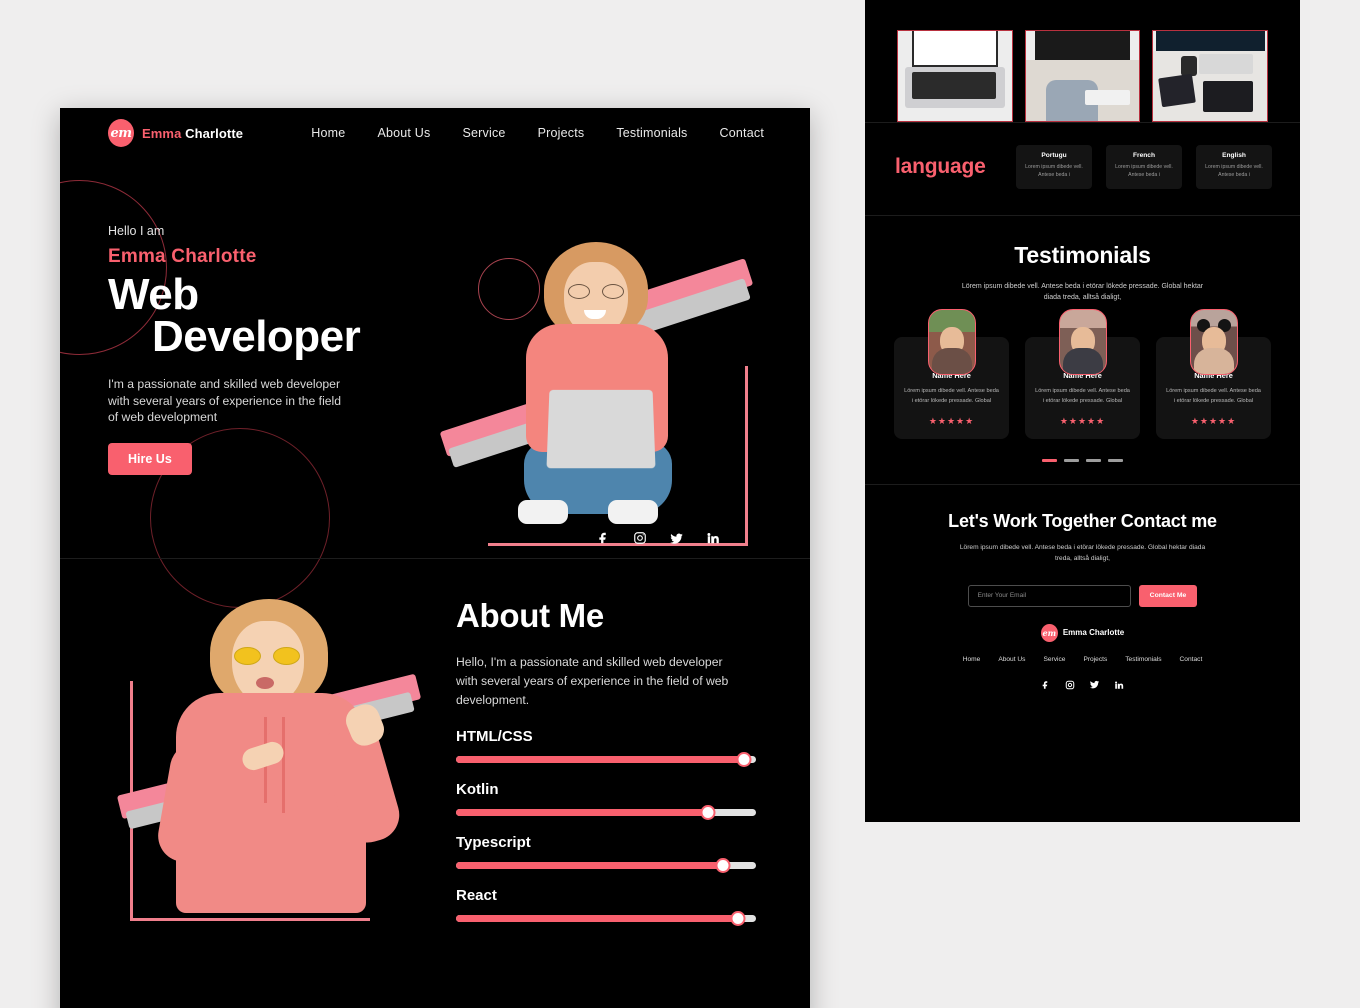 Image resolution: width=1360 pixels, height=1008 pixels. I want to click on footer-nav-projects: Projects, so click(1095, 659).